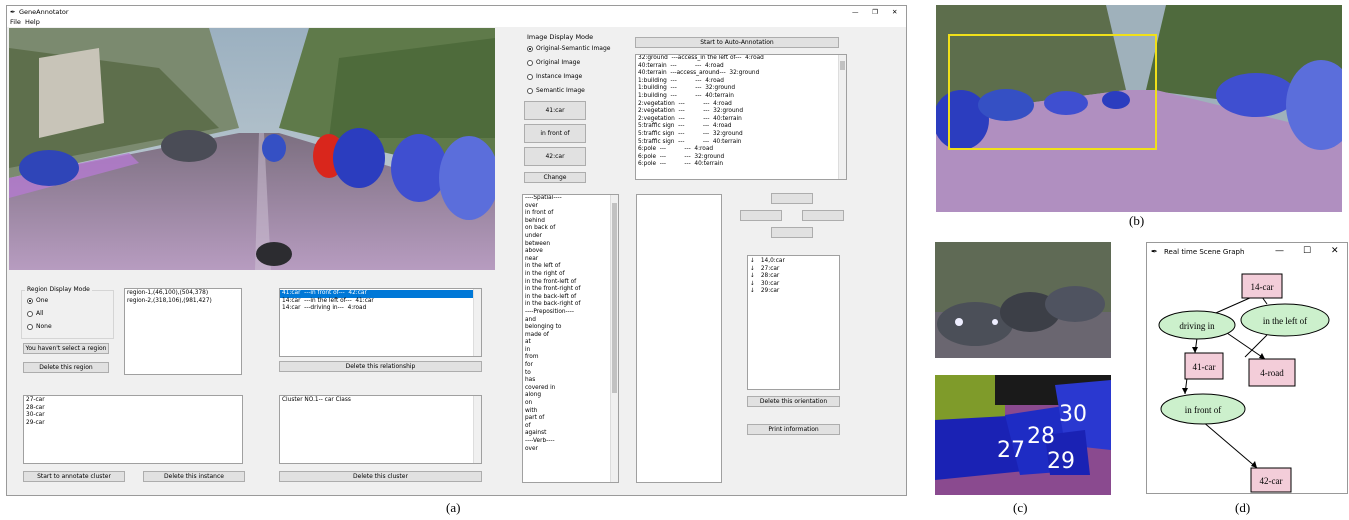 This screenshot has height=520, width=1349. What do you see at coordinates (570, 351) in the screenshot?
I see `predicate-item: in` at bounding box center [570, 351].